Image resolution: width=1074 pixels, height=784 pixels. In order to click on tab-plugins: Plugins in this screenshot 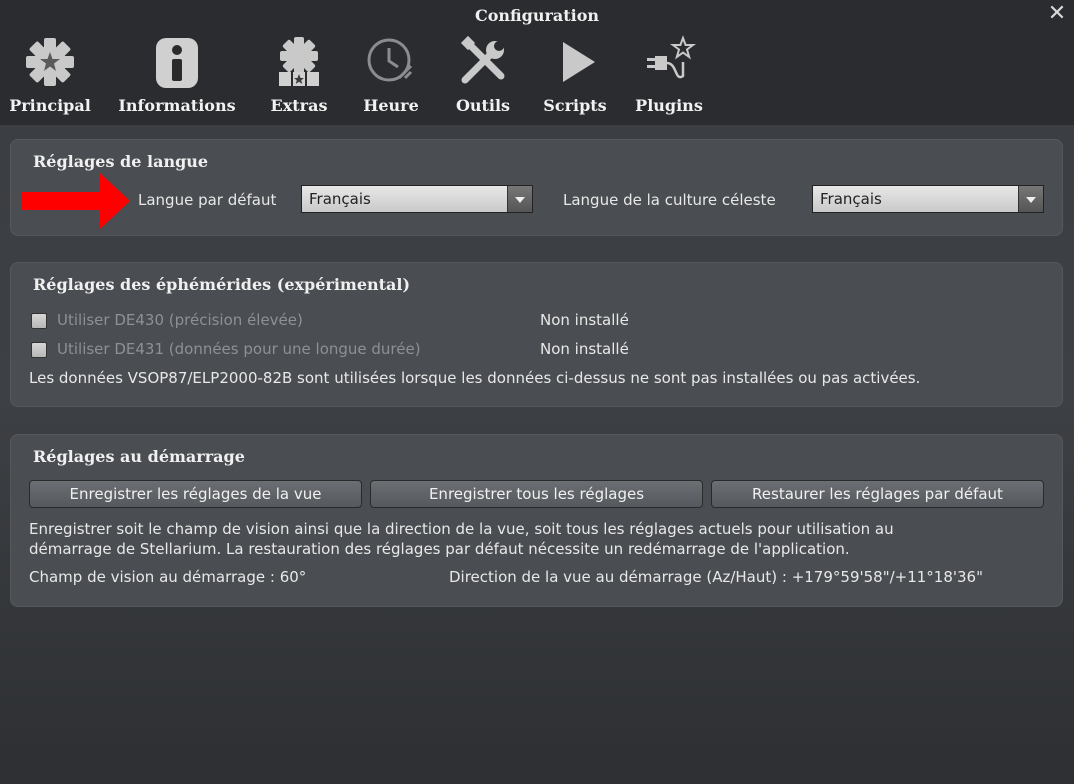, I will do `click(669, 78)`.